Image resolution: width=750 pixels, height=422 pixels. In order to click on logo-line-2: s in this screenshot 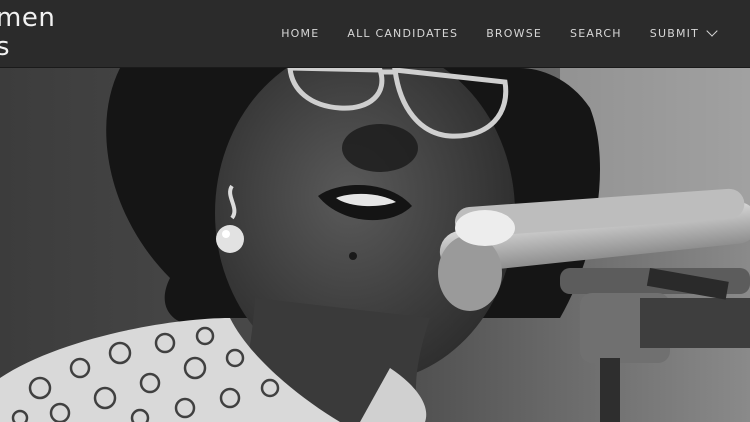, I will do `click(5, 47)`.